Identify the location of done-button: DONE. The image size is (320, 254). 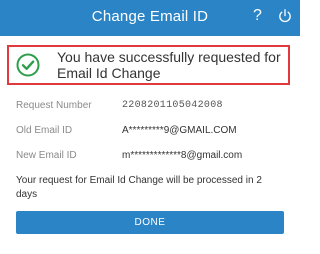
(150, 222).